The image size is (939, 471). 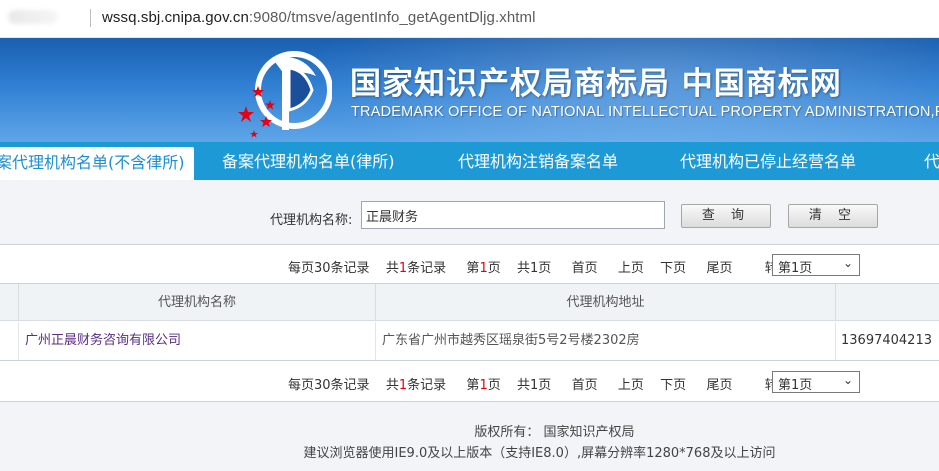 I want to click on pager-text-bottom: 每页30条记录 共1条记录 第1页 共1页 首页 上页 下页 尾页 转到：, so click(x=546, y=383).